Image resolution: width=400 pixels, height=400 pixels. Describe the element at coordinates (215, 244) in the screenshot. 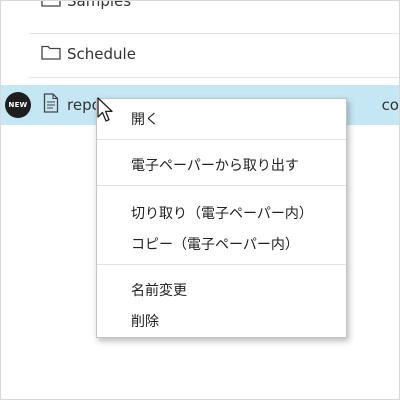

I see `menu-item-copy: コピー（電子ペーパー内）` at that location.